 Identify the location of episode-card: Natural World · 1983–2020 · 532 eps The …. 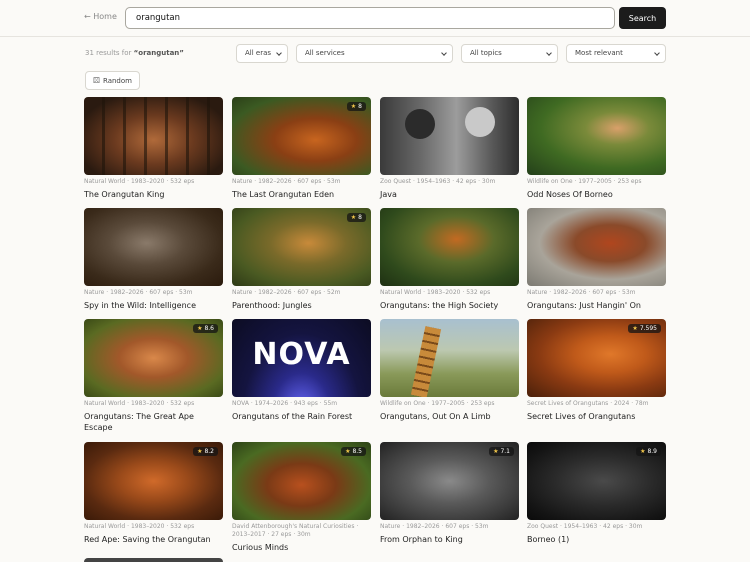
(153, 148).